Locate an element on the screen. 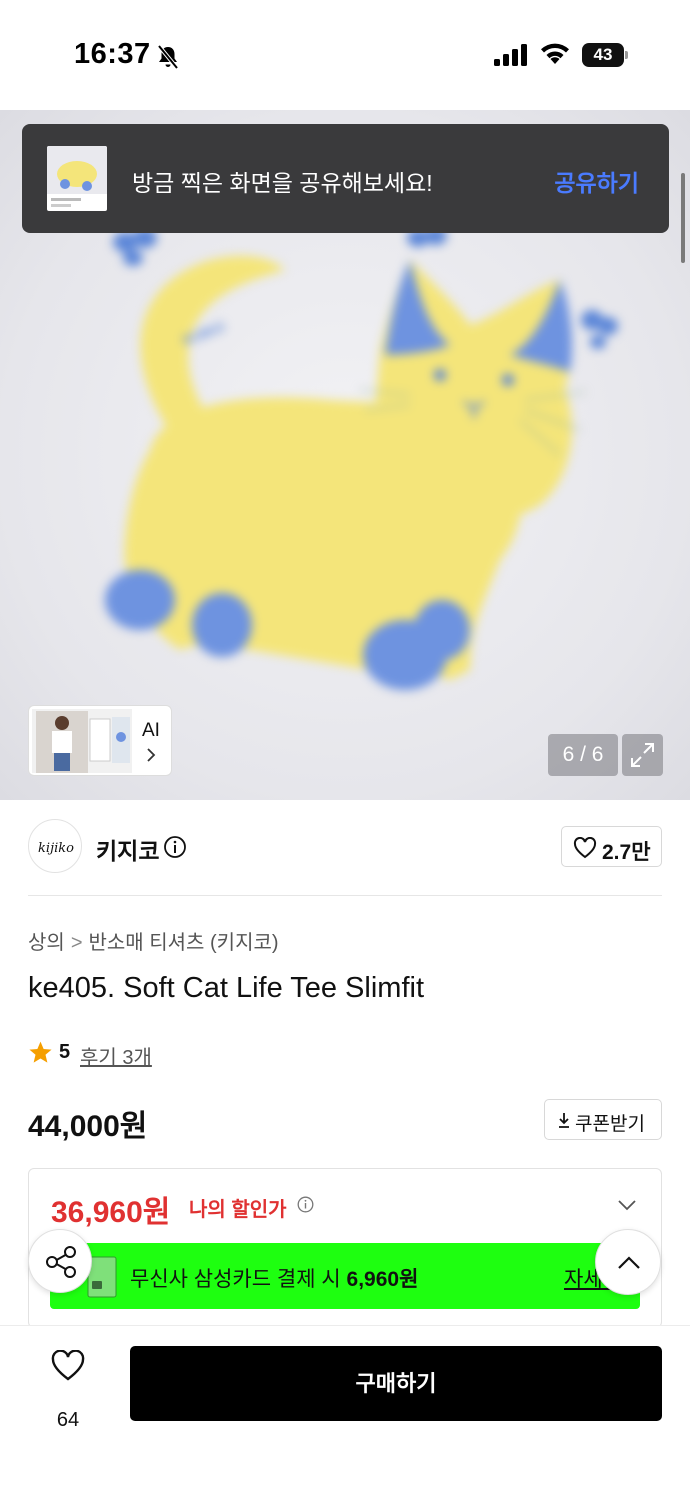 The image size is (690, 1500). share-toast: 방금 찍은 화면을 공유해보세요! 공유하기 is located at coordinates (345, 178).